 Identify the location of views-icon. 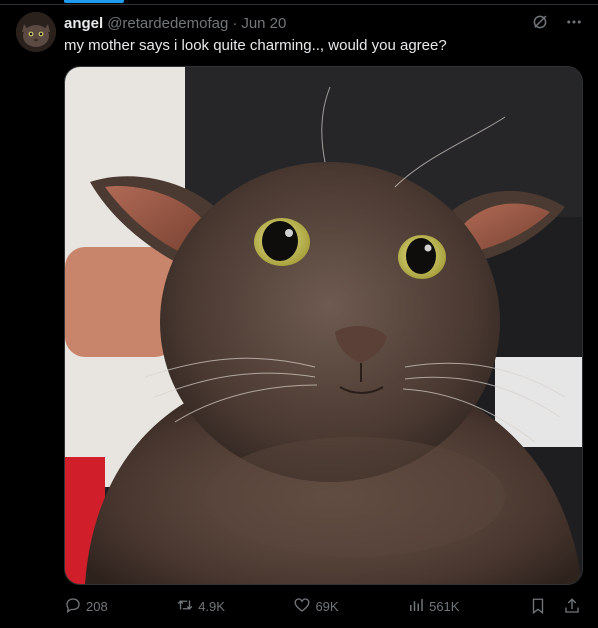
(416, 606).